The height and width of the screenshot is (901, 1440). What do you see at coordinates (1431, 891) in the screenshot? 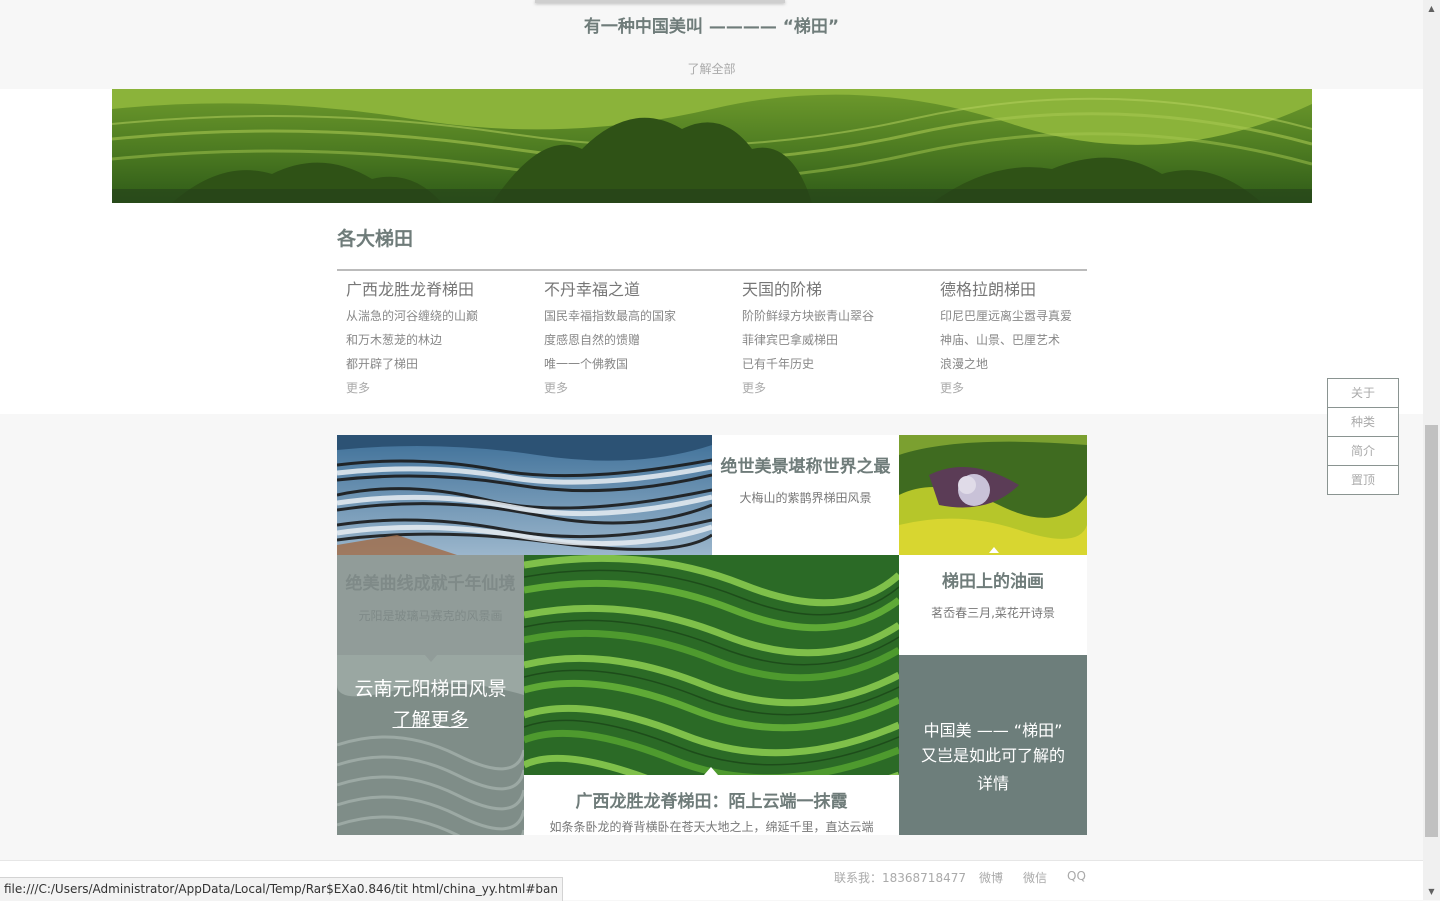
I see `scroll-down-icon: ▼` at bounding box center [1431, 891].